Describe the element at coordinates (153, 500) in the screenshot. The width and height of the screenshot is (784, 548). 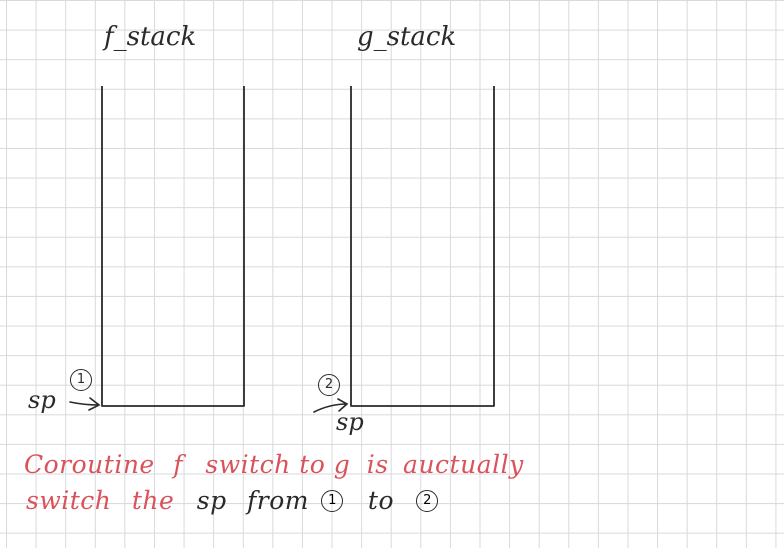
I see `note-word: the` at that location.